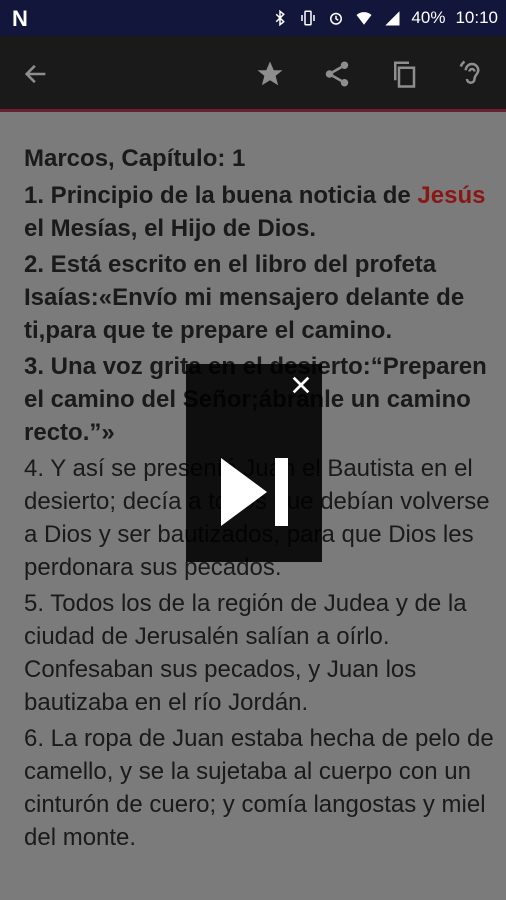  I want to click on carrier-icon: N, so click(20, 18).